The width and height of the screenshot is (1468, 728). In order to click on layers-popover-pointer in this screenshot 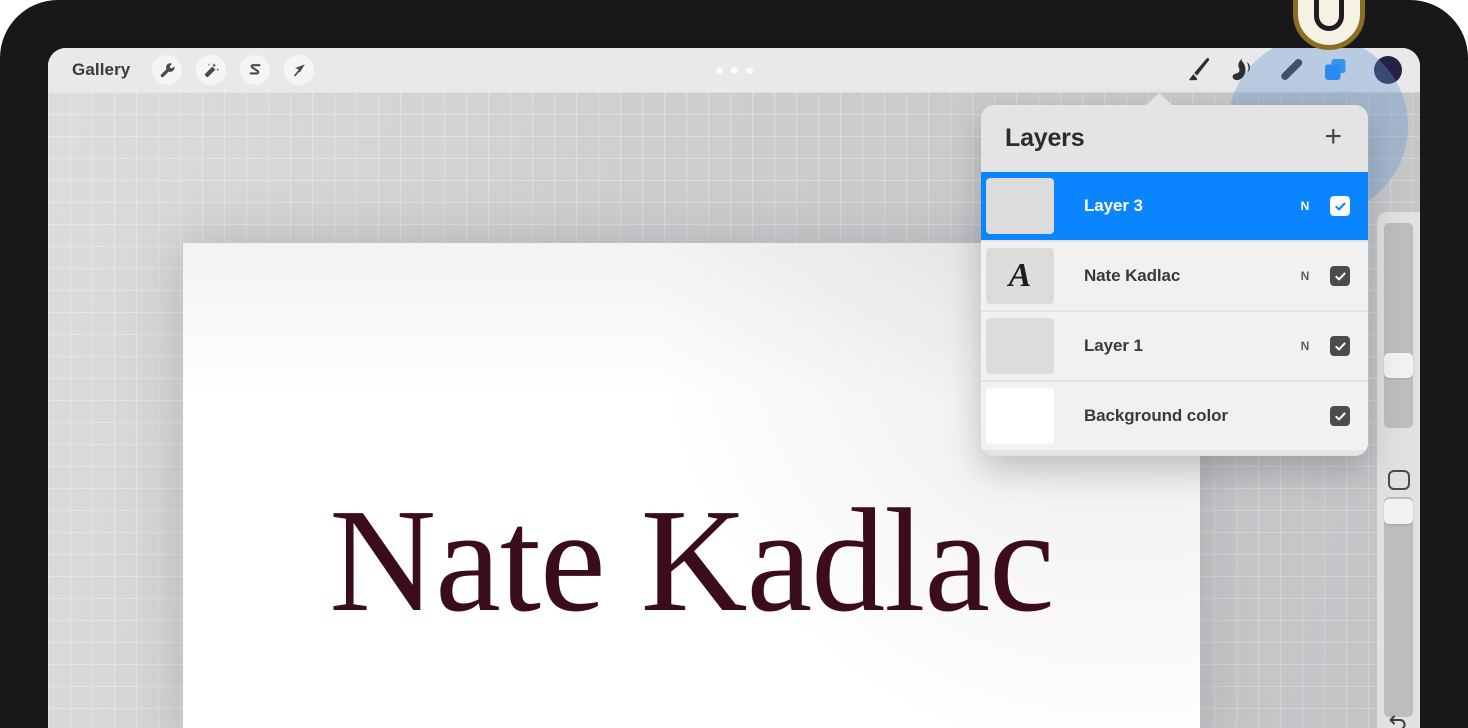, I will do `click(1159, 100)`.